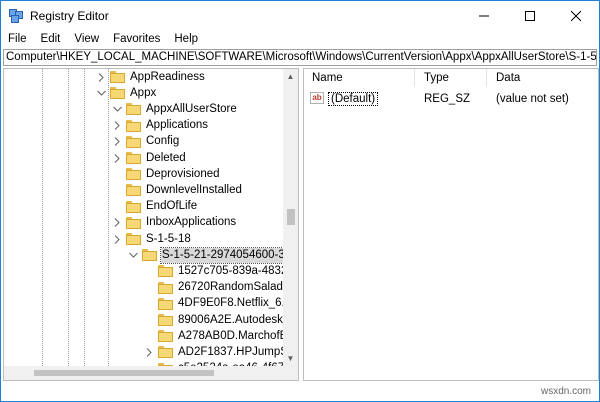 The width and height of the screenshot is (600, 402). Describe the element at coordinates (16, 15) in the screenshot. I see `registry-editor-icon` at that location.